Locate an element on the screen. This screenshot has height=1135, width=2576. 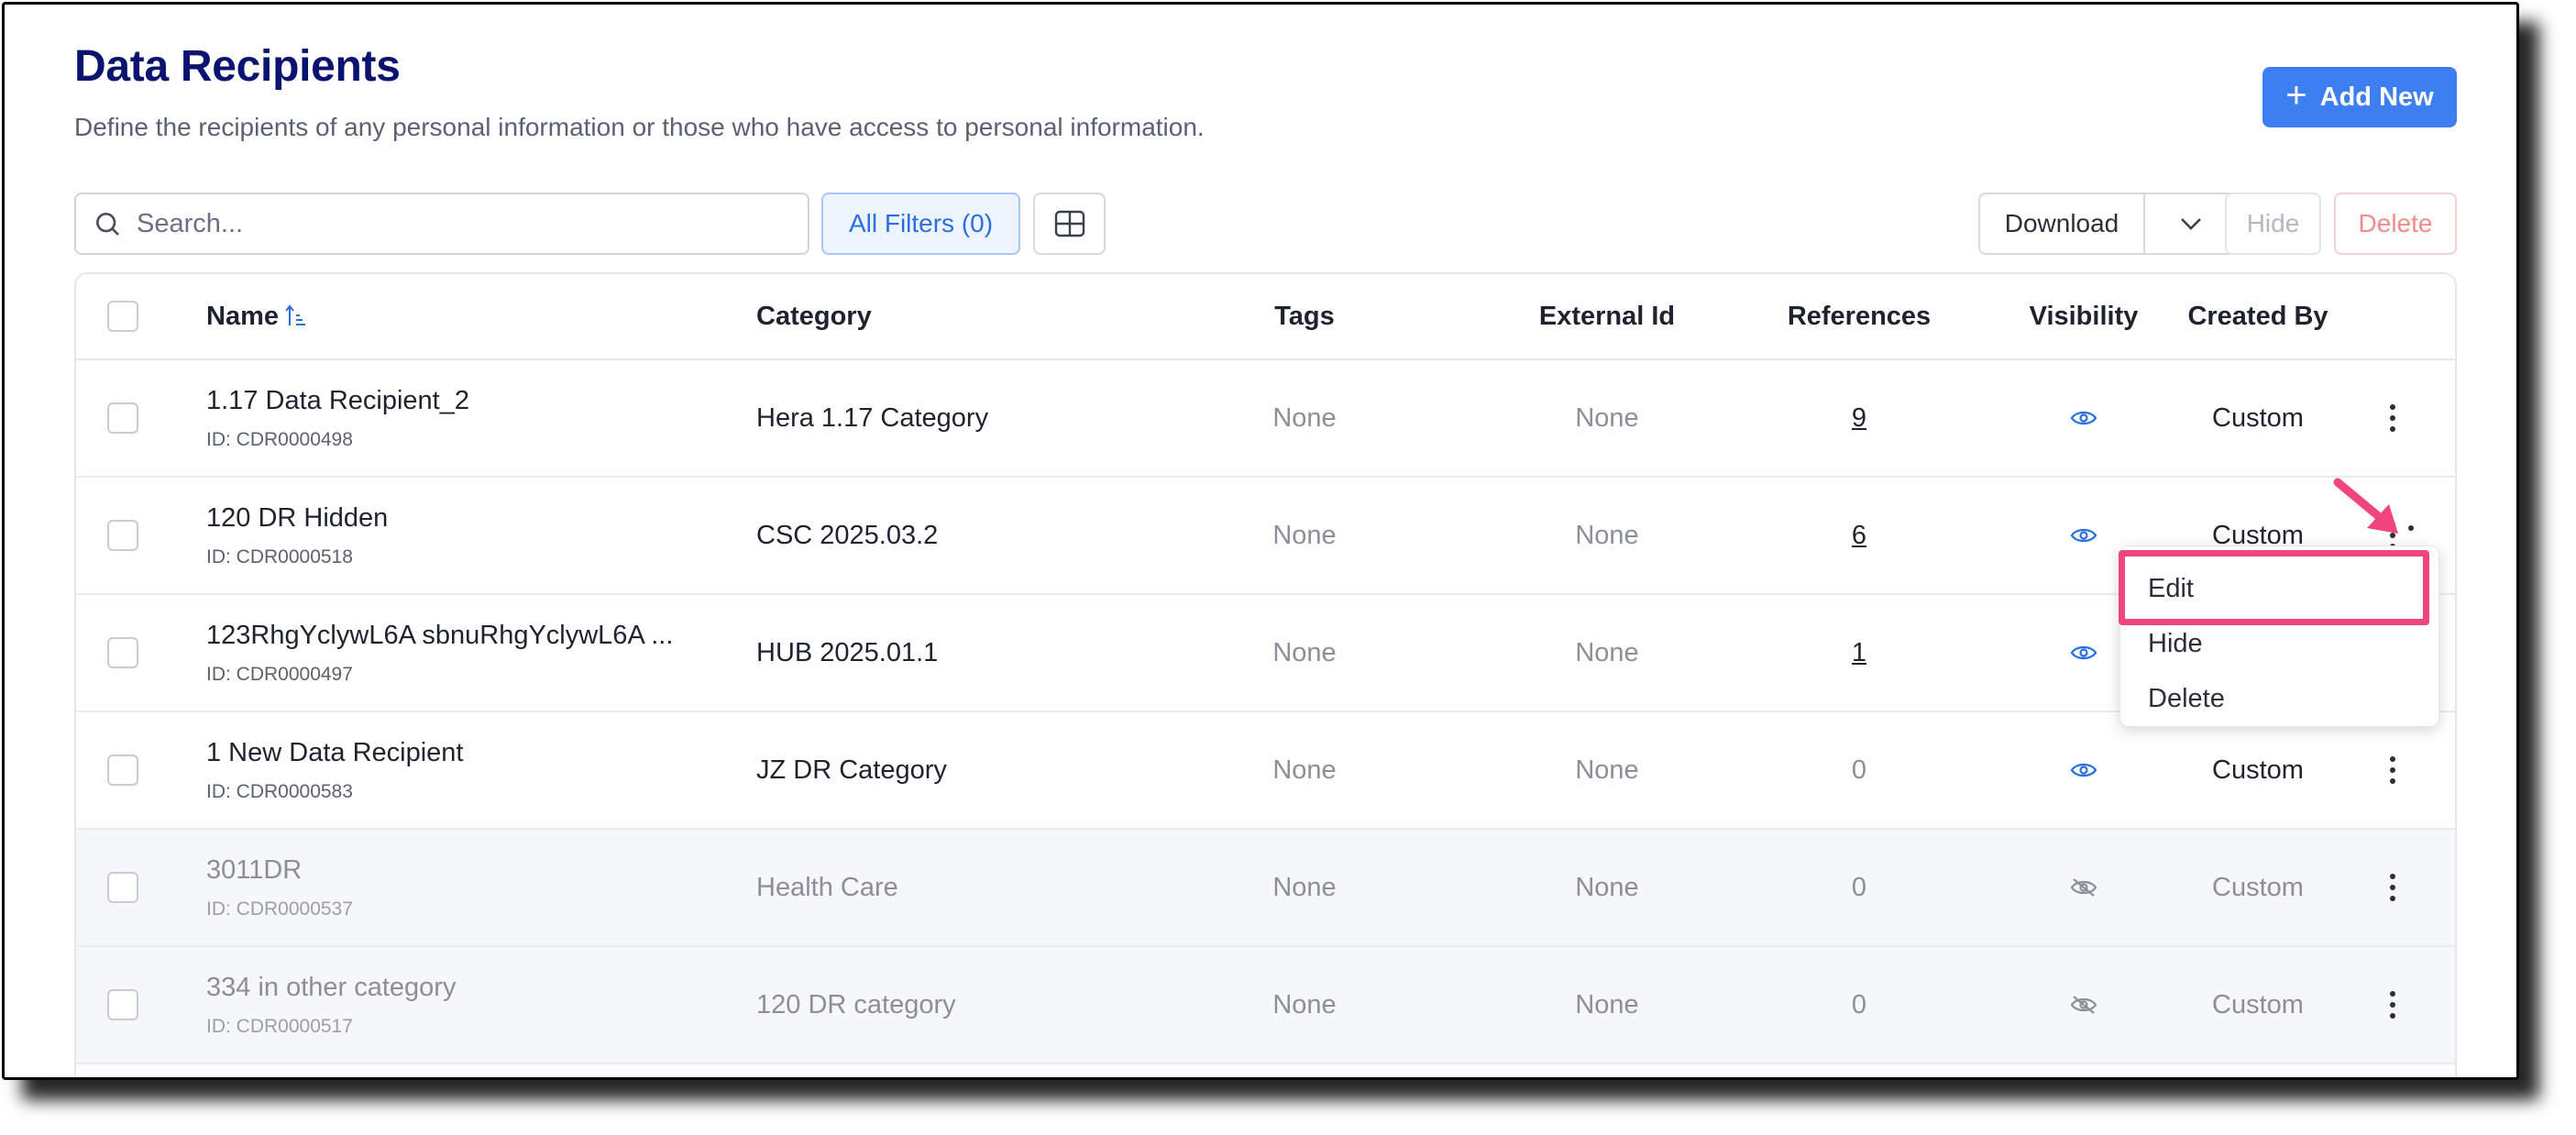
recipient-id: ID: CDR0000497 is located at coordinates (279, 674).